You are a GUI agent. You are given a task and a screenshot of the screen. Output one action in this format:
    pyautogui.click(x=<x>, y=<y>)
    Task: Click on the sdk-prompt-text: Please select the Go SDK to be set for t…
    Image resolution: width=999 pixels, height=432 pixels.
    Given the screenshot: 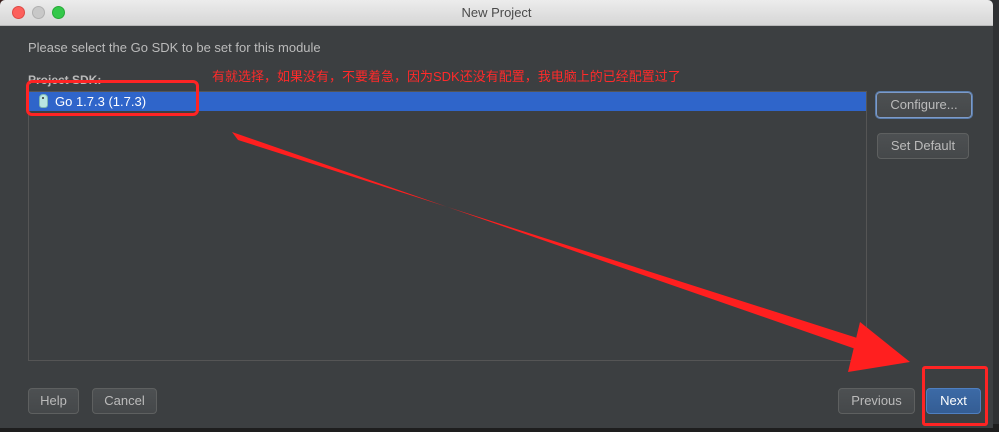 What is the action you would take?
    pyautogui.click(x=174, y=47)
    